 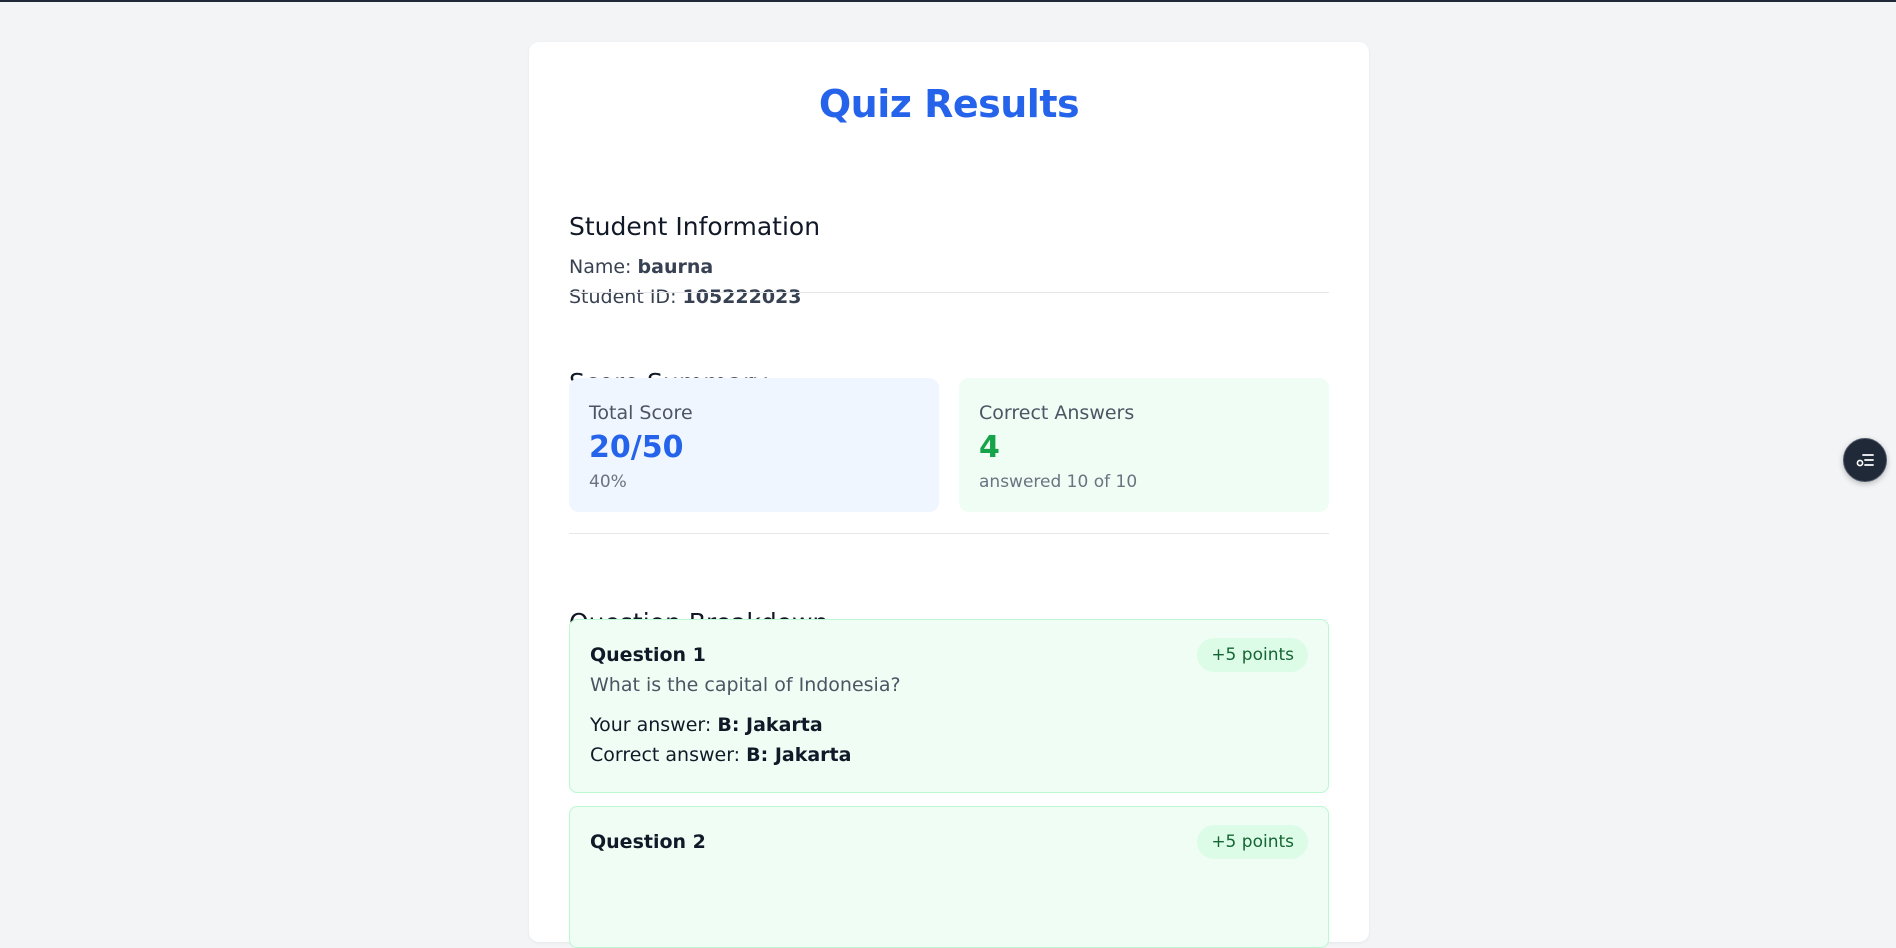 I want to click on correct-answers-value: 4, so click(x=989, y=447).